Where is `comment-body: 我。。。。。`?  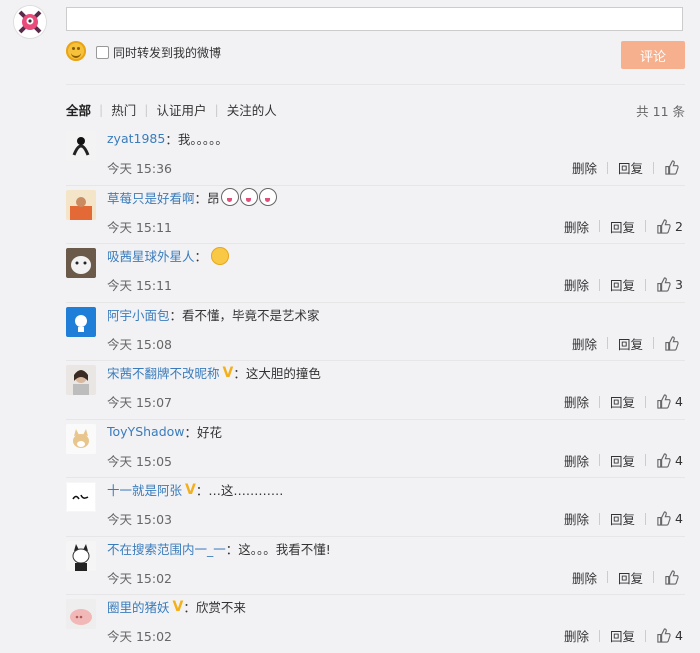
comment-body: 我。。。。。 is located at coordinates (202, 139).